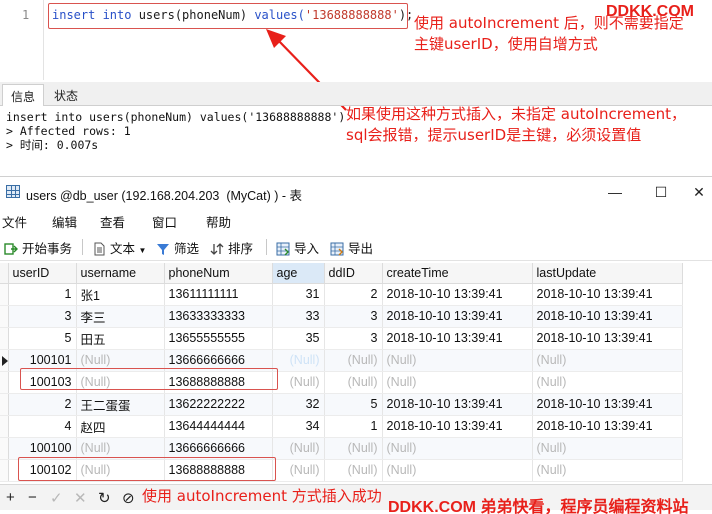 This screenshot has width=712, height=514. I want to click on delete-record-button: −, so click(32, 497).